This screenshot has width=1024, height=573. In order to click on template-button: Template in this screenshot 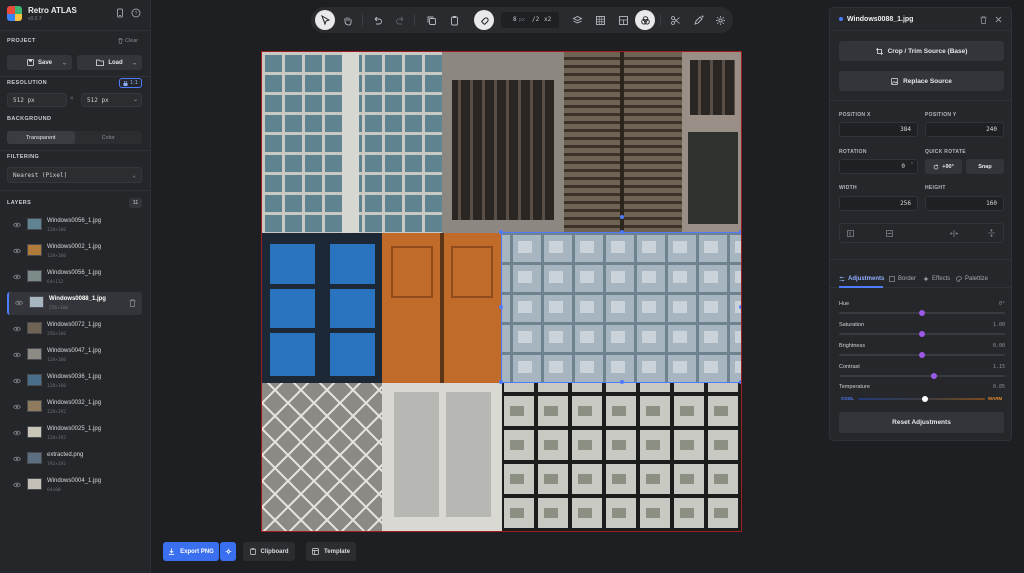, I will do `click(331, 551)`.